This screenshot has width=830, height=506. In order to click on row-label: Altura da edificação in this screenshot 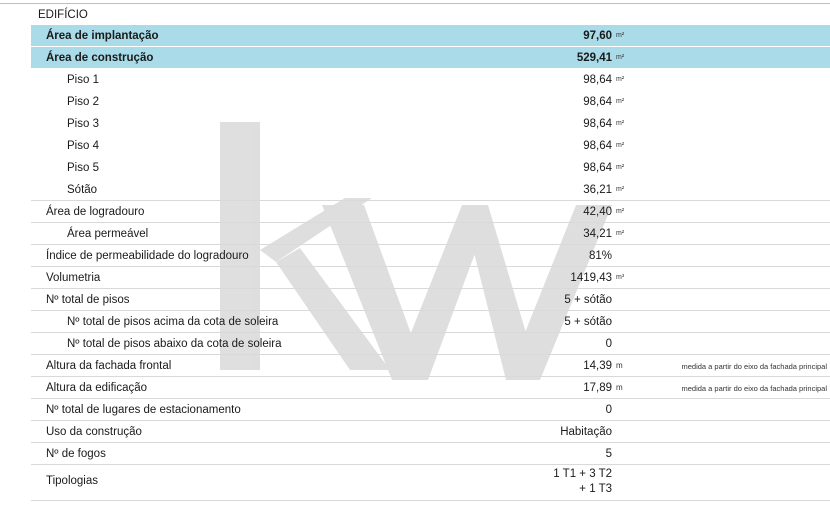, I will do `click(97, 388)`.